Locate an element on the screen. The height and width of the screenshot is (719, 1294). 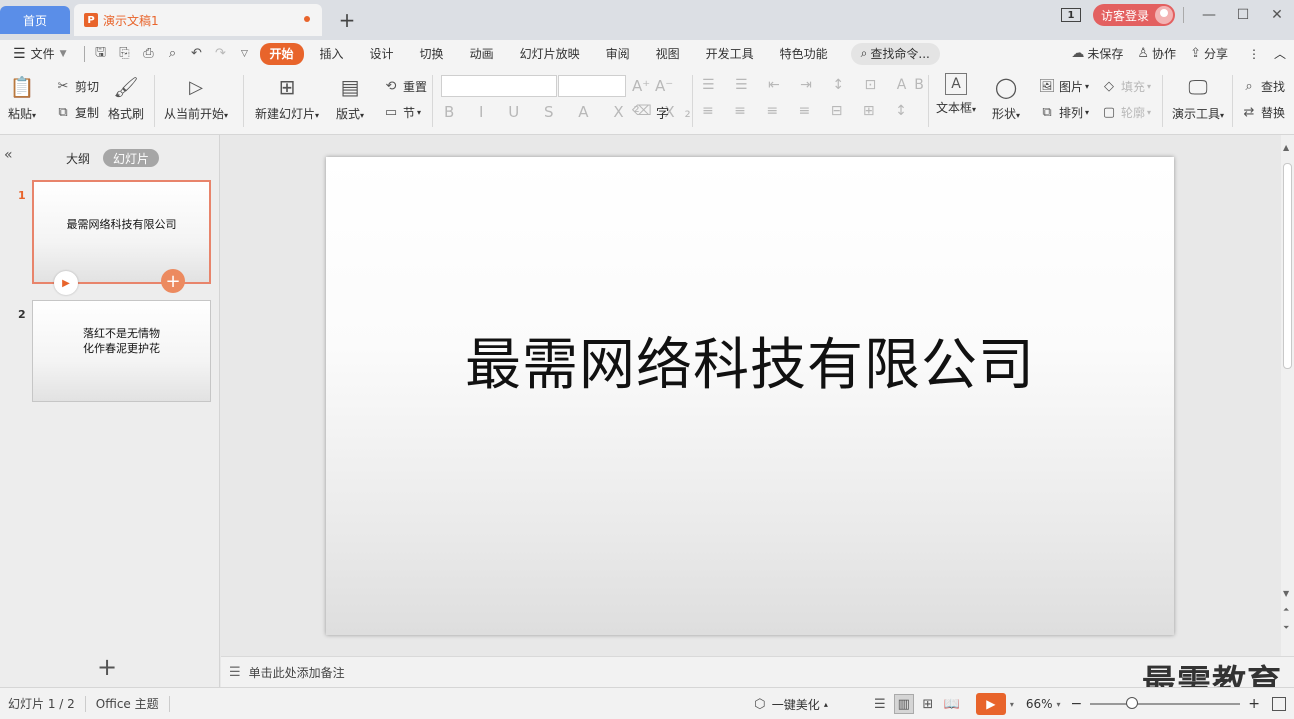
menu-tab-developer: 开发工具 is located at coordinates (730, 54).